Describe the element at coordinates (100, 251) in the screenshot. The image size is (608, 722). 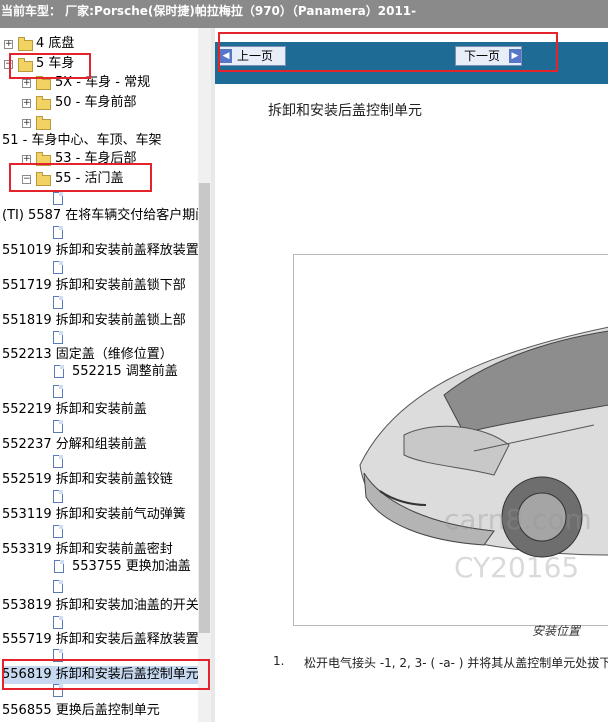
I see `tree-item-551019: 551019 拆卸和安装前盖释放装置` at that location.